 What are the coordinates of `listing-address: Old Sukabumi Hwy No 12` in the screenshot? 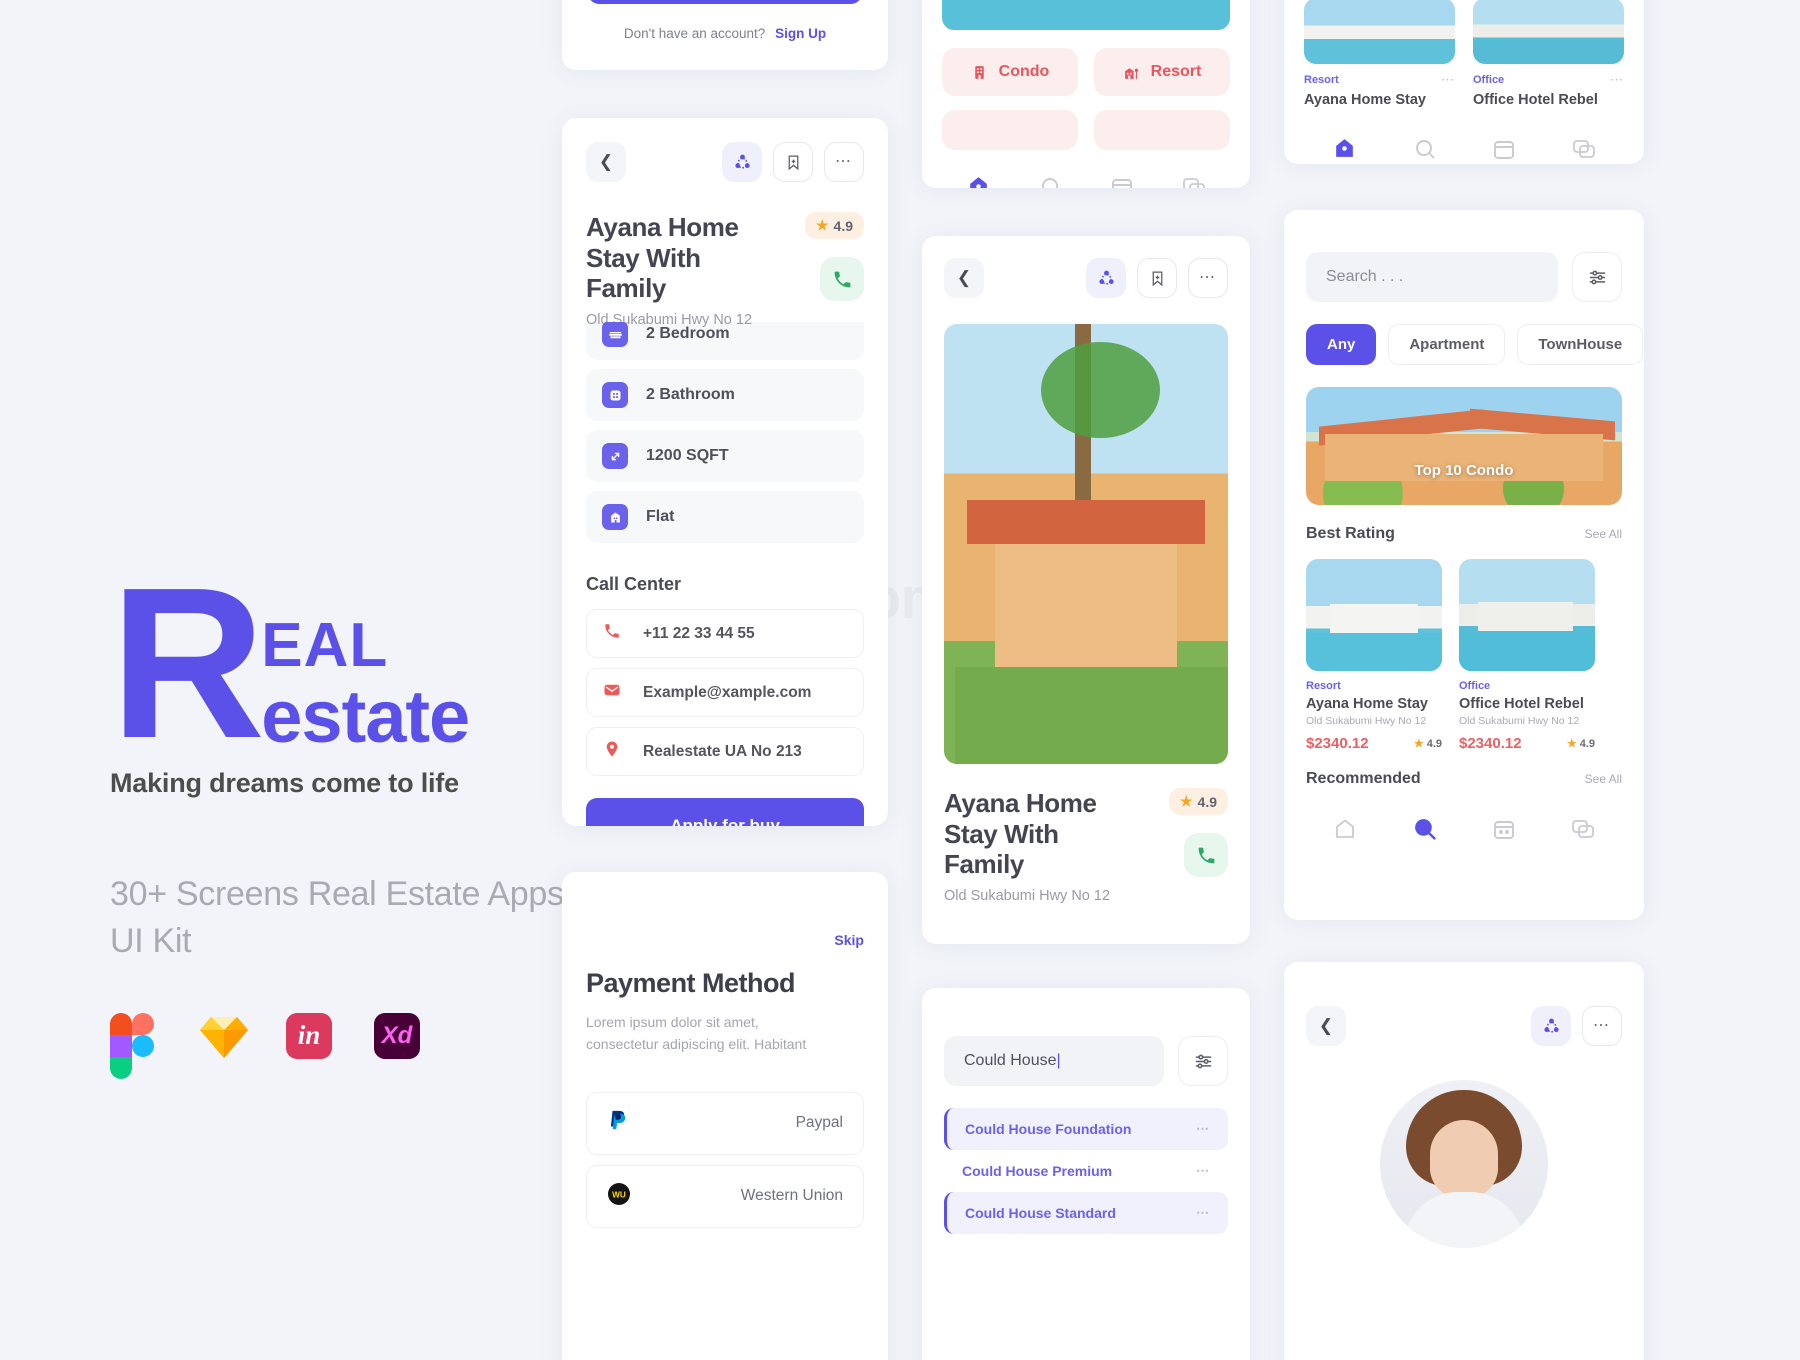 It's located at (1366, 721).